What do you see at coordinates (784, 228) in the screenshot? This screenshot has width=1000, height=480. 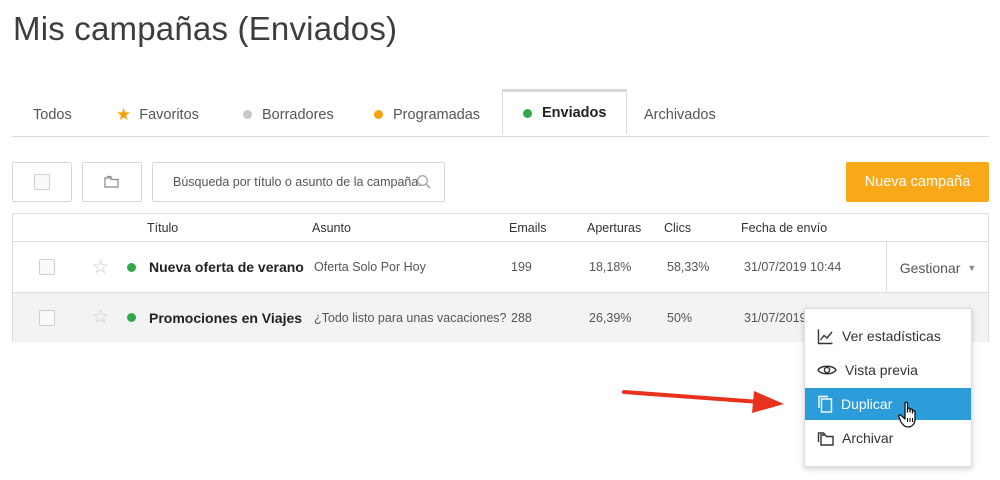 I see `col-sent-date: Fecha de envío` at bounding box center [784, 228].